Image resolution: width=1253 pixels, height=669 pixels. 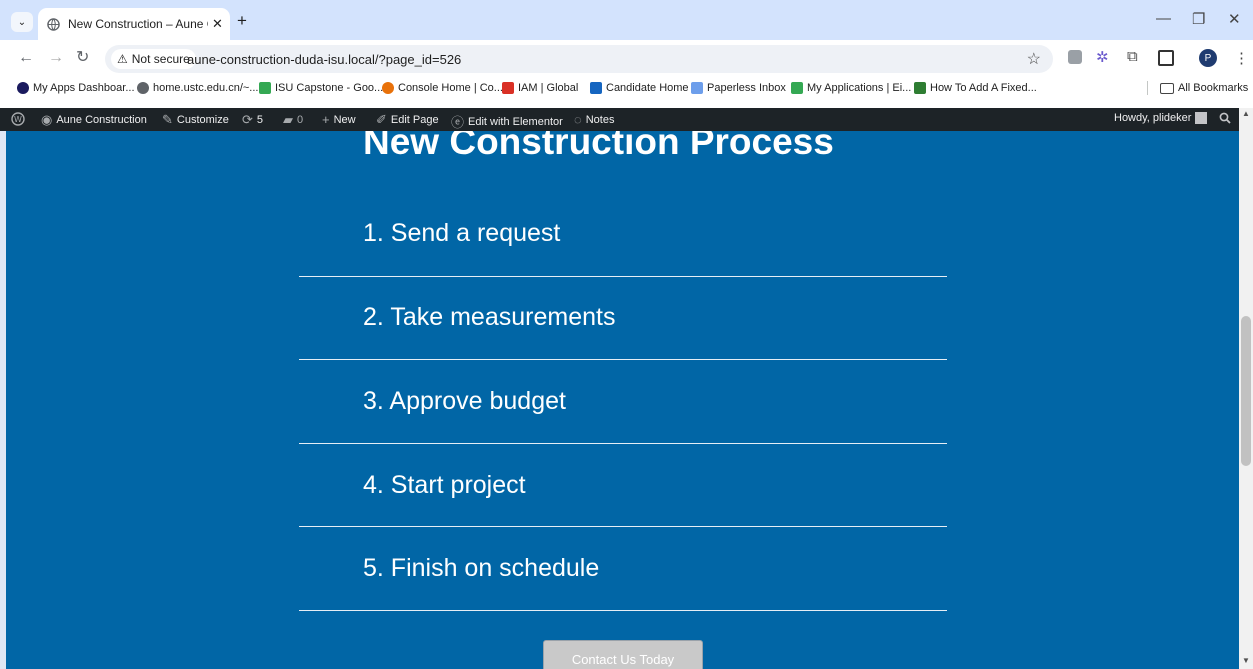 I want to click on extensions-puzzle-icon: ⧉, so click(x=1132, y=56).